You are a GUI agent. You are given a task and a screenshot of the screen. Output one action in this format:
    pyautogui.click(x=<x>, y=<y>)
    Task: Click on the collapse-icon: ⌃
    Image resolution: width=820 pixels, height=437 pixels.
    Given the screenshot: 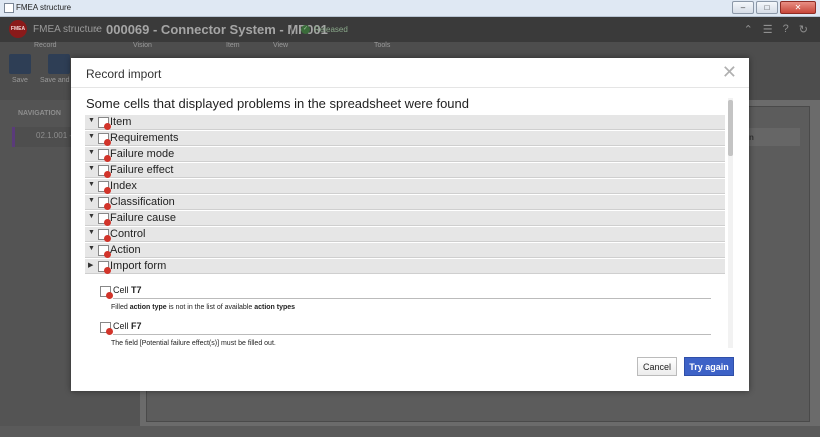 What is the action you would take?
    pyautogui.click(x=748, y=29)
    